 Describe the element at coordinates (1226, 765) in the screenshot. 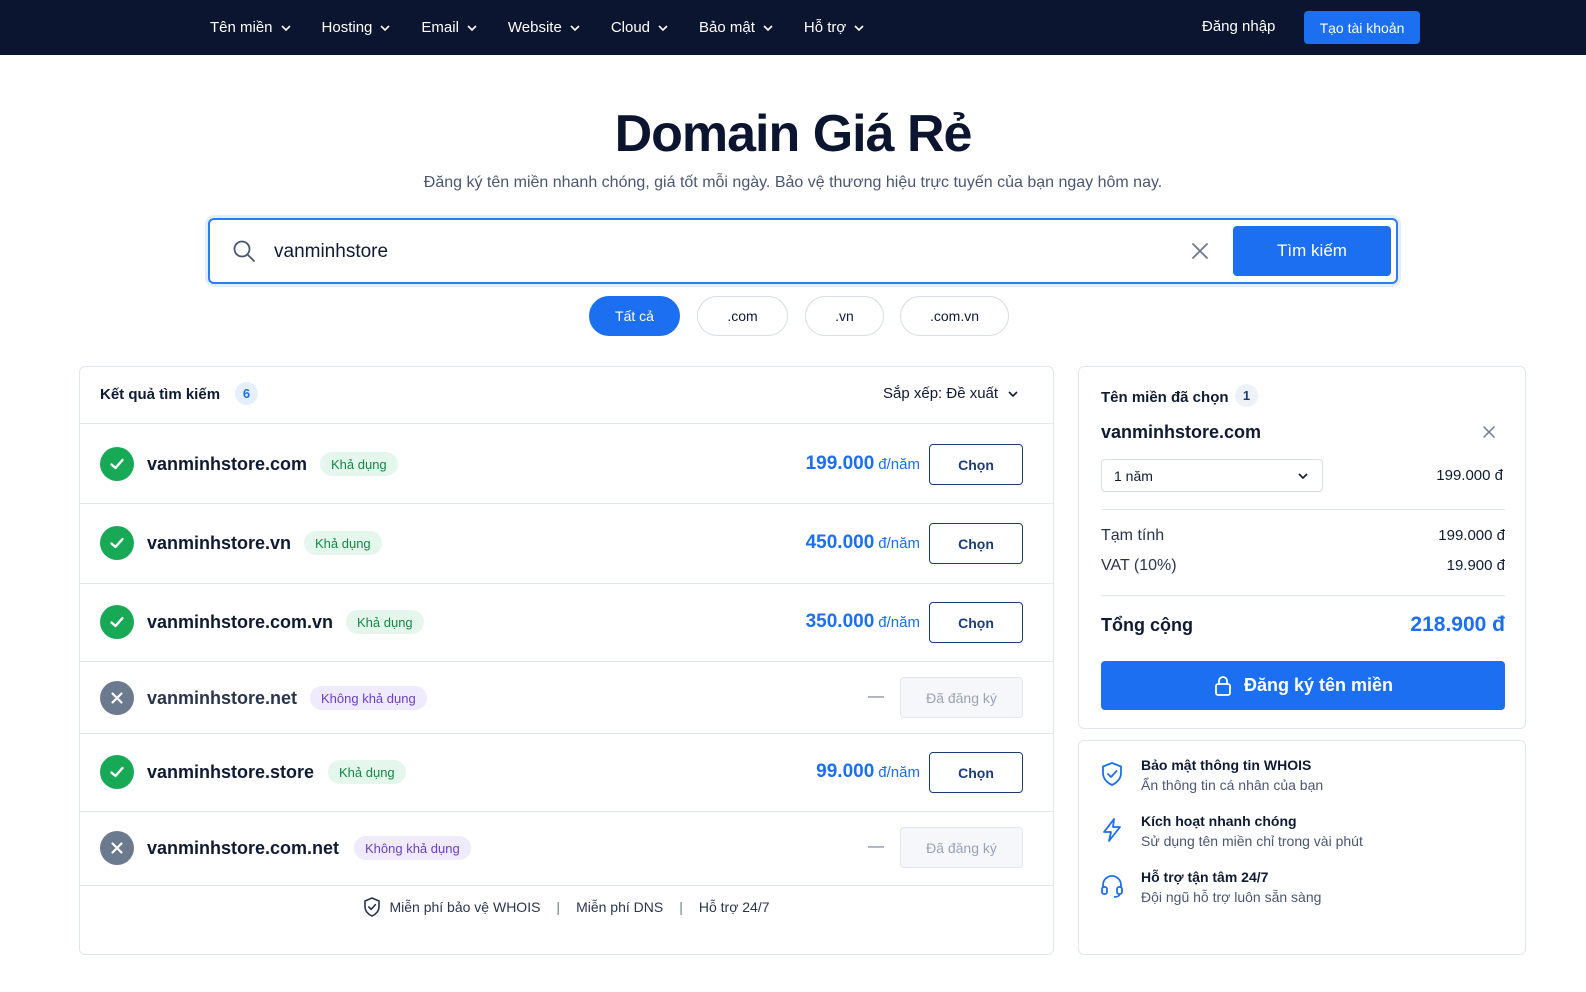

I see `benefit-title: Bảo mật thông tin WHOIS` at that location.